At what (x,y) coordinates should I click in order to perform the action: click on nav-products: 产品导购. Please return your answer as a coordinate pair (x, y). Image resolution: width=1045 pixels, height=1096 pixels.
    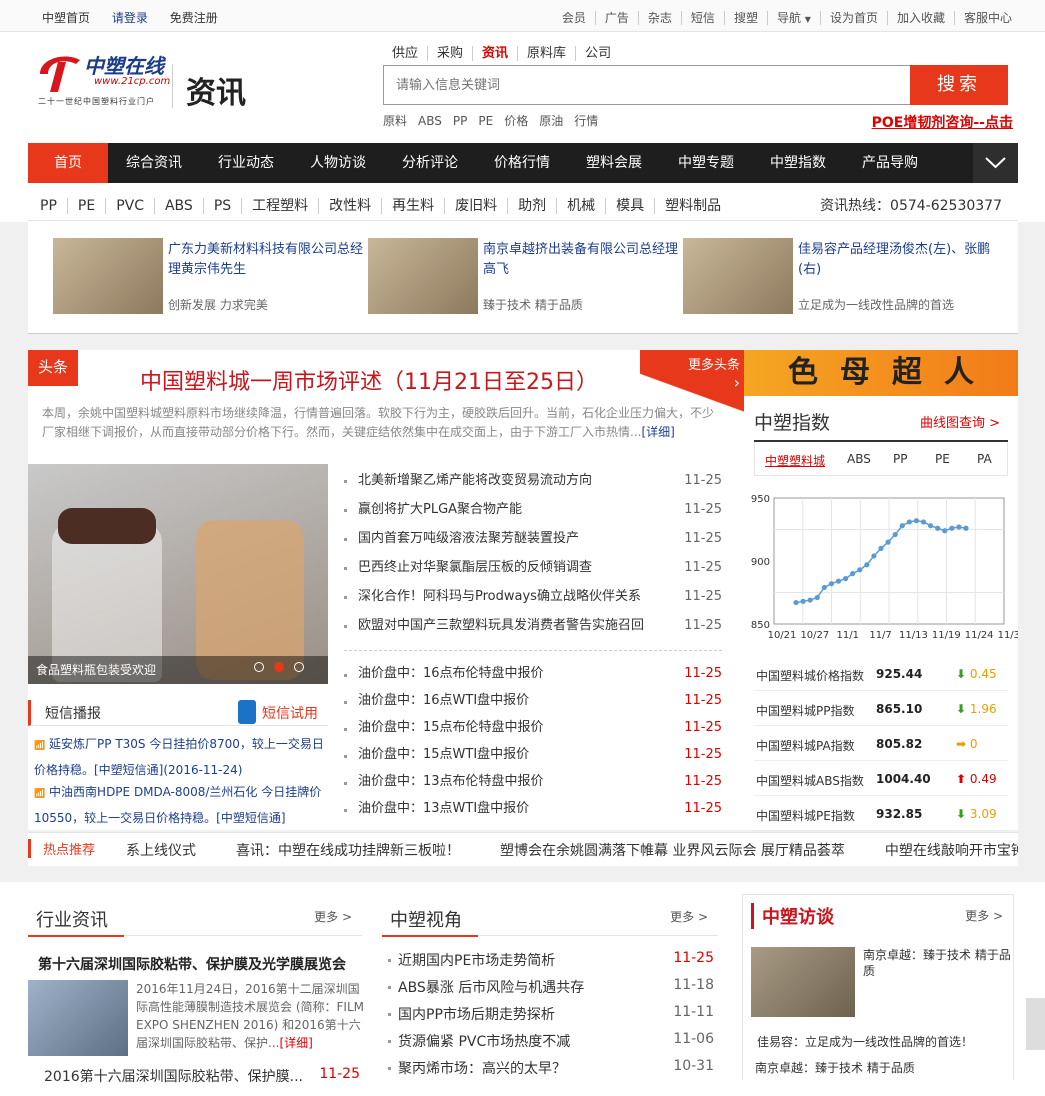
    Looking at the image, I should click on (890, 163).